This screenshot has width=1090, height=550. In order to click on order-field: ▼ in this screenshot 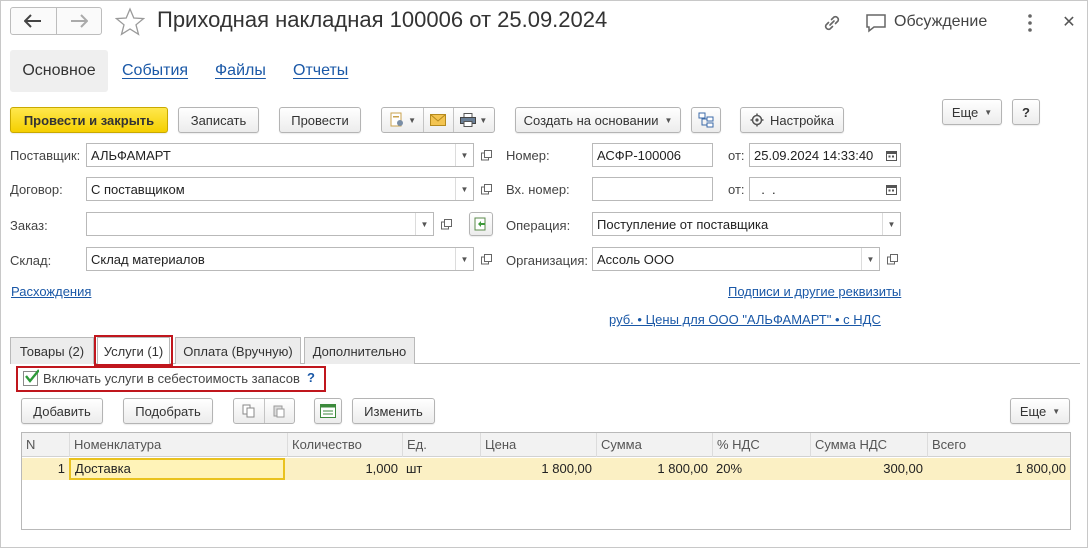, I will do `click(260, 224)`.